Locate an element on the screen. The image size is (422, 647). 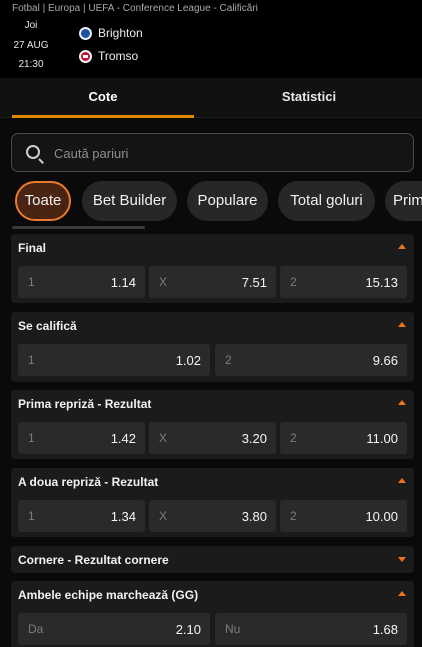
market-title: Se califică is located at coordinates (47, 326).